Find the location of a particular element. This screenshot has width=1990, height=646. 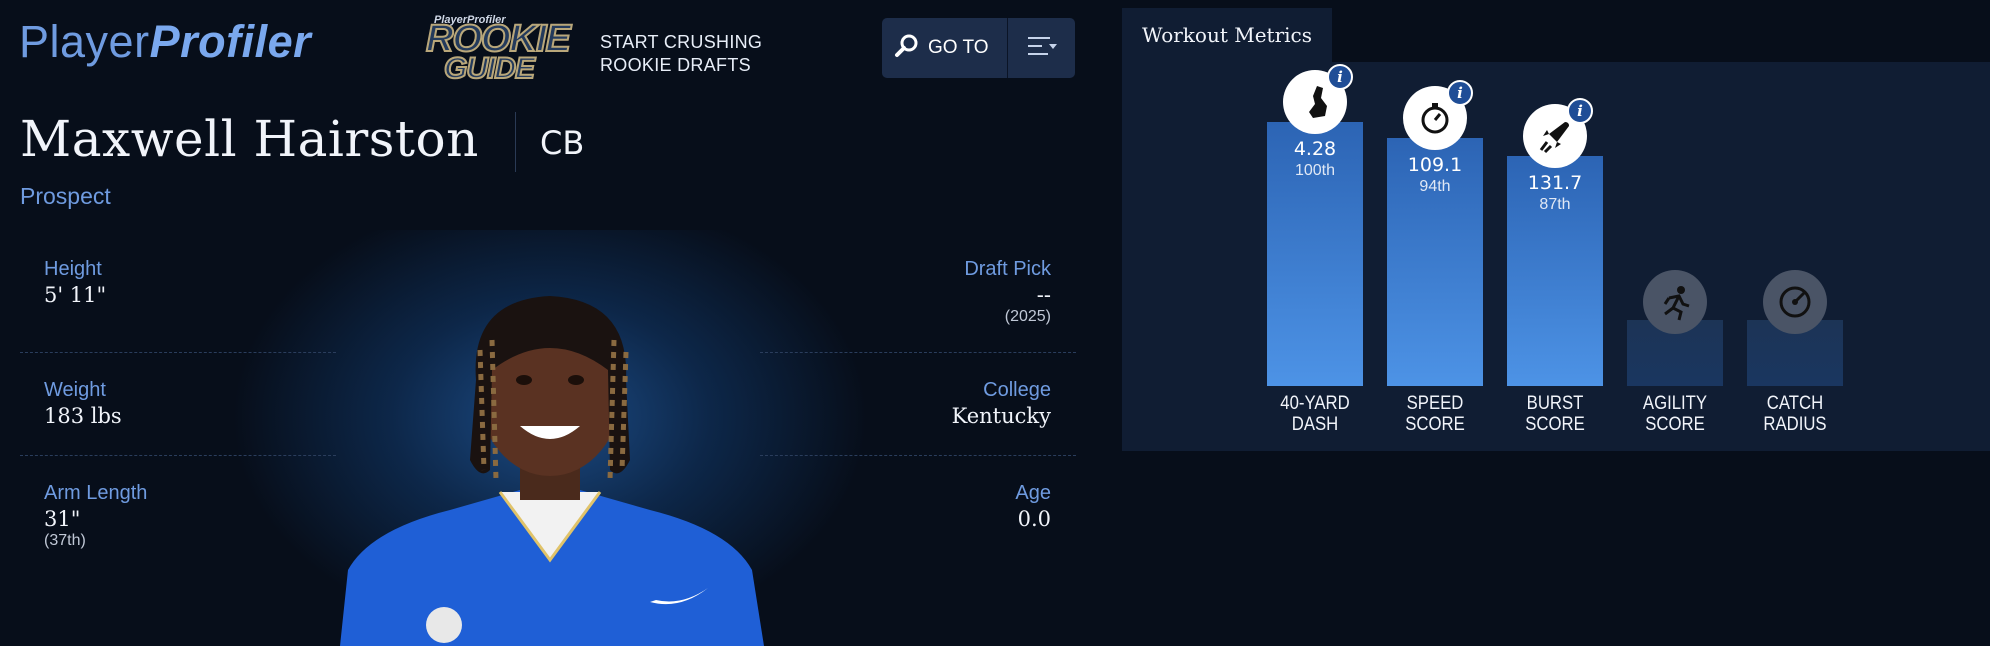

bar-label-speed-score: SPEED SCORE is located at coordinates (1435, 414).